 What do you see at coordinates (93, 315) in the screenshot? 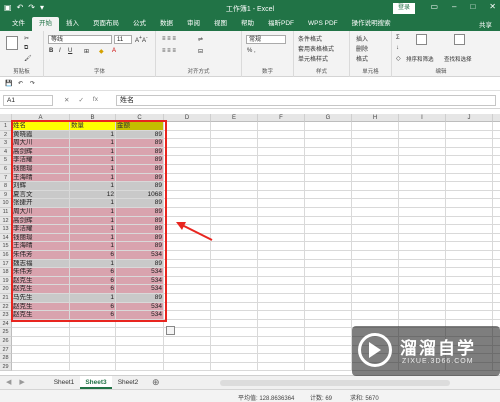
I see `cell: 6` at bounding box center [93, 315].